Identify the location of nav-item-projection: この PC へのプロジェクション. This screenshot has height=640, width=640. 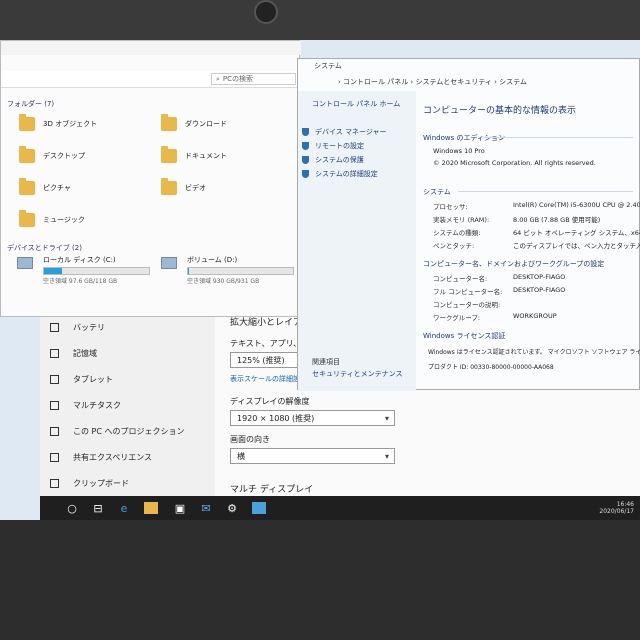
(117, 431).